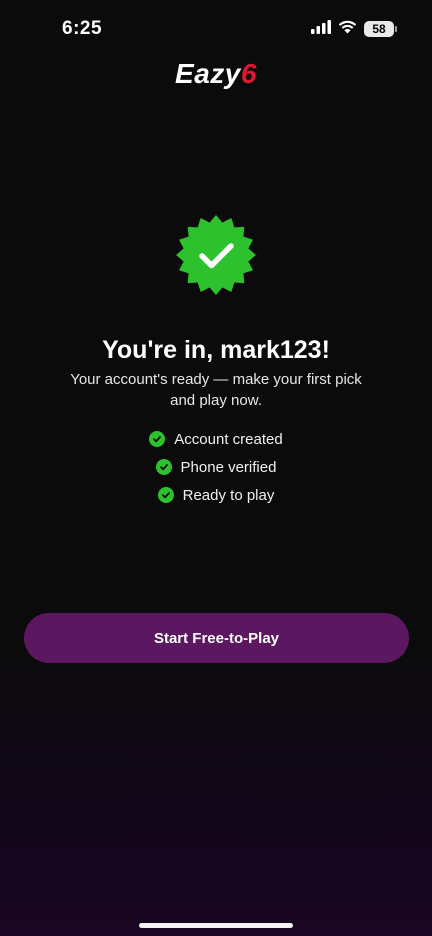 Image resolution: width=432 pixels, height=936 pixels. What do you see at coordinates (216, 28) in the screenshot?
I see `status-bar: 6:25 58` at bounding box center [216, 28].